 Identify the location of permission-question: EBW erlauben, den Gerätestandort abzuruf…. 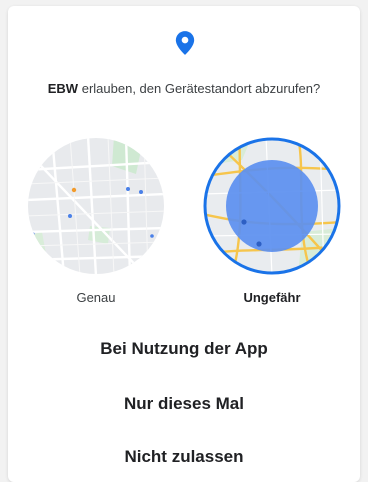
(184, 88).